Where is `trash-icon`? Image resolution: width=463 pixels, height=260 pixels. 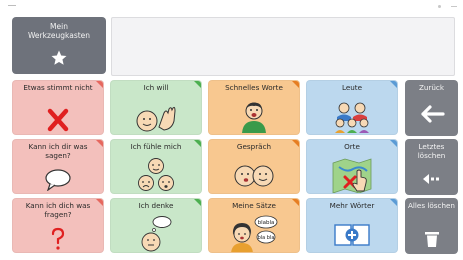
trash-icon is located at coordinates (431, 239).